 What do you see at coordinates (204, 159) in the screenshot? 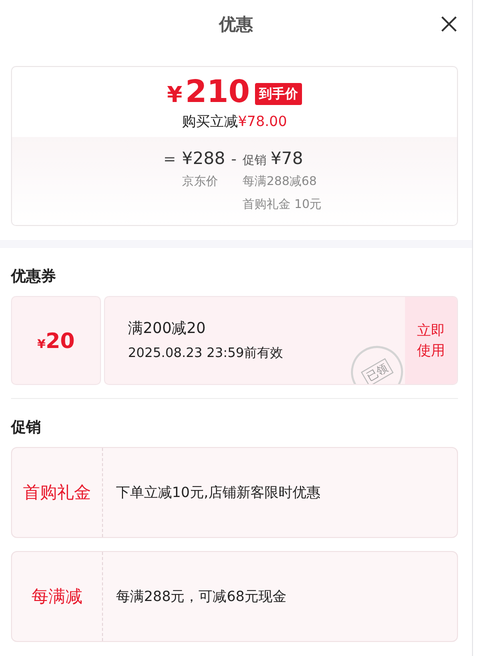
I see `base-price: ¥288` at bounding box center [204, 159].